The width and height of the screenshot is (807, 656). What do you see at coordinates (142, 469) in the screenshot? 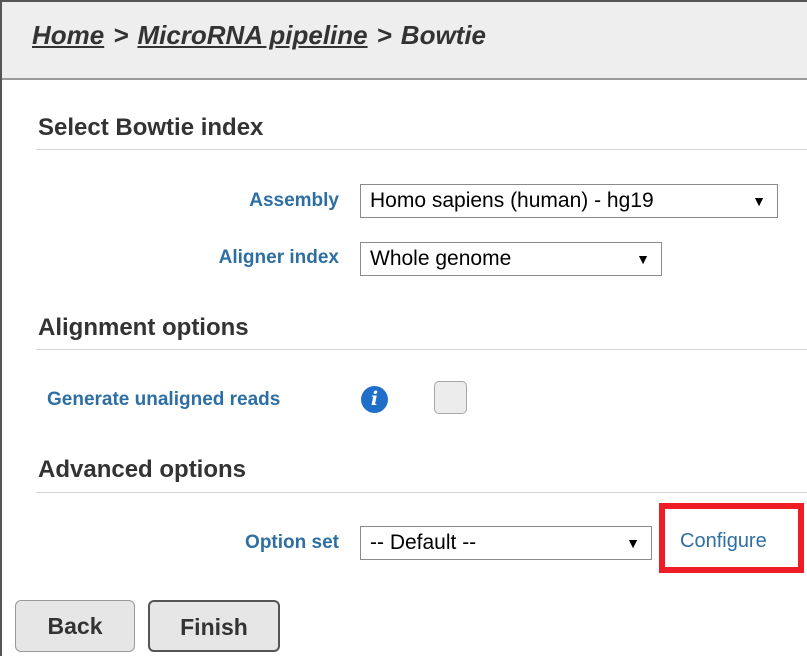
I see `section-title-advanced-options: Advanced options` at bounding box center [142, 469].